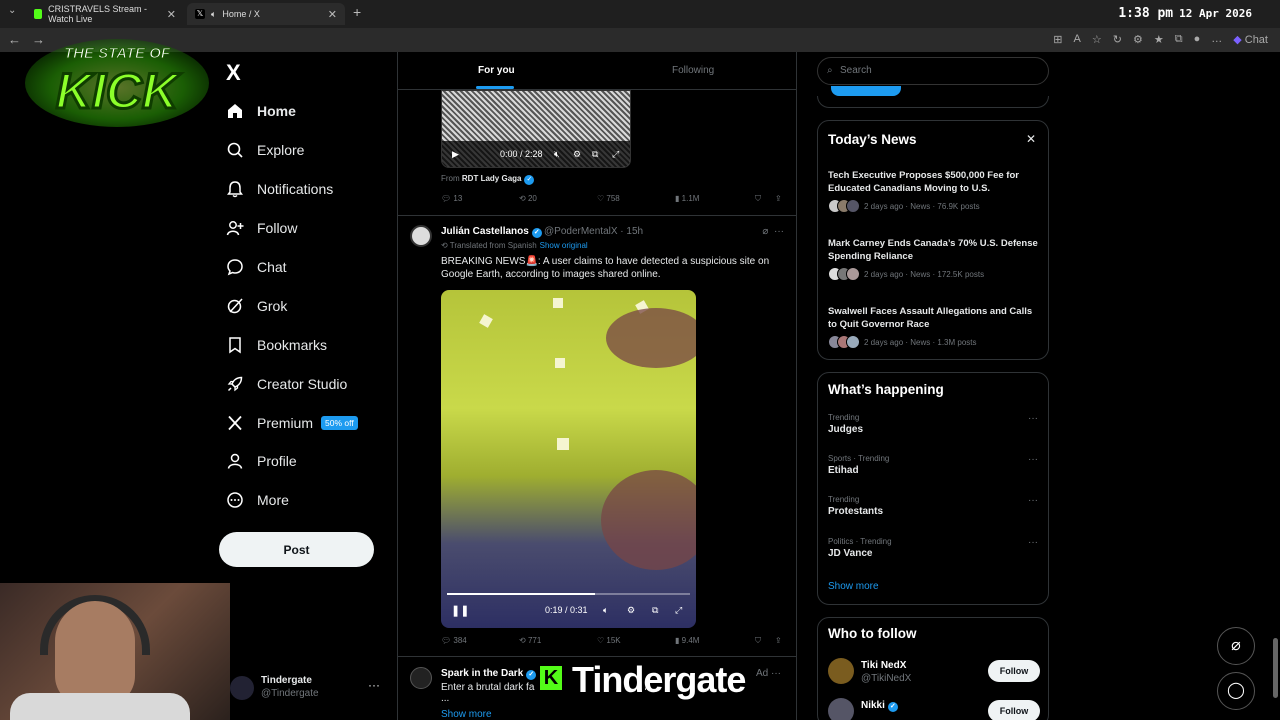 Image resolution: width=1280 pixels, height=720 pixels. Describe the element at coordinates (1117, 39) in the screenshot. I see `refresh-icon: ↻` at that location.